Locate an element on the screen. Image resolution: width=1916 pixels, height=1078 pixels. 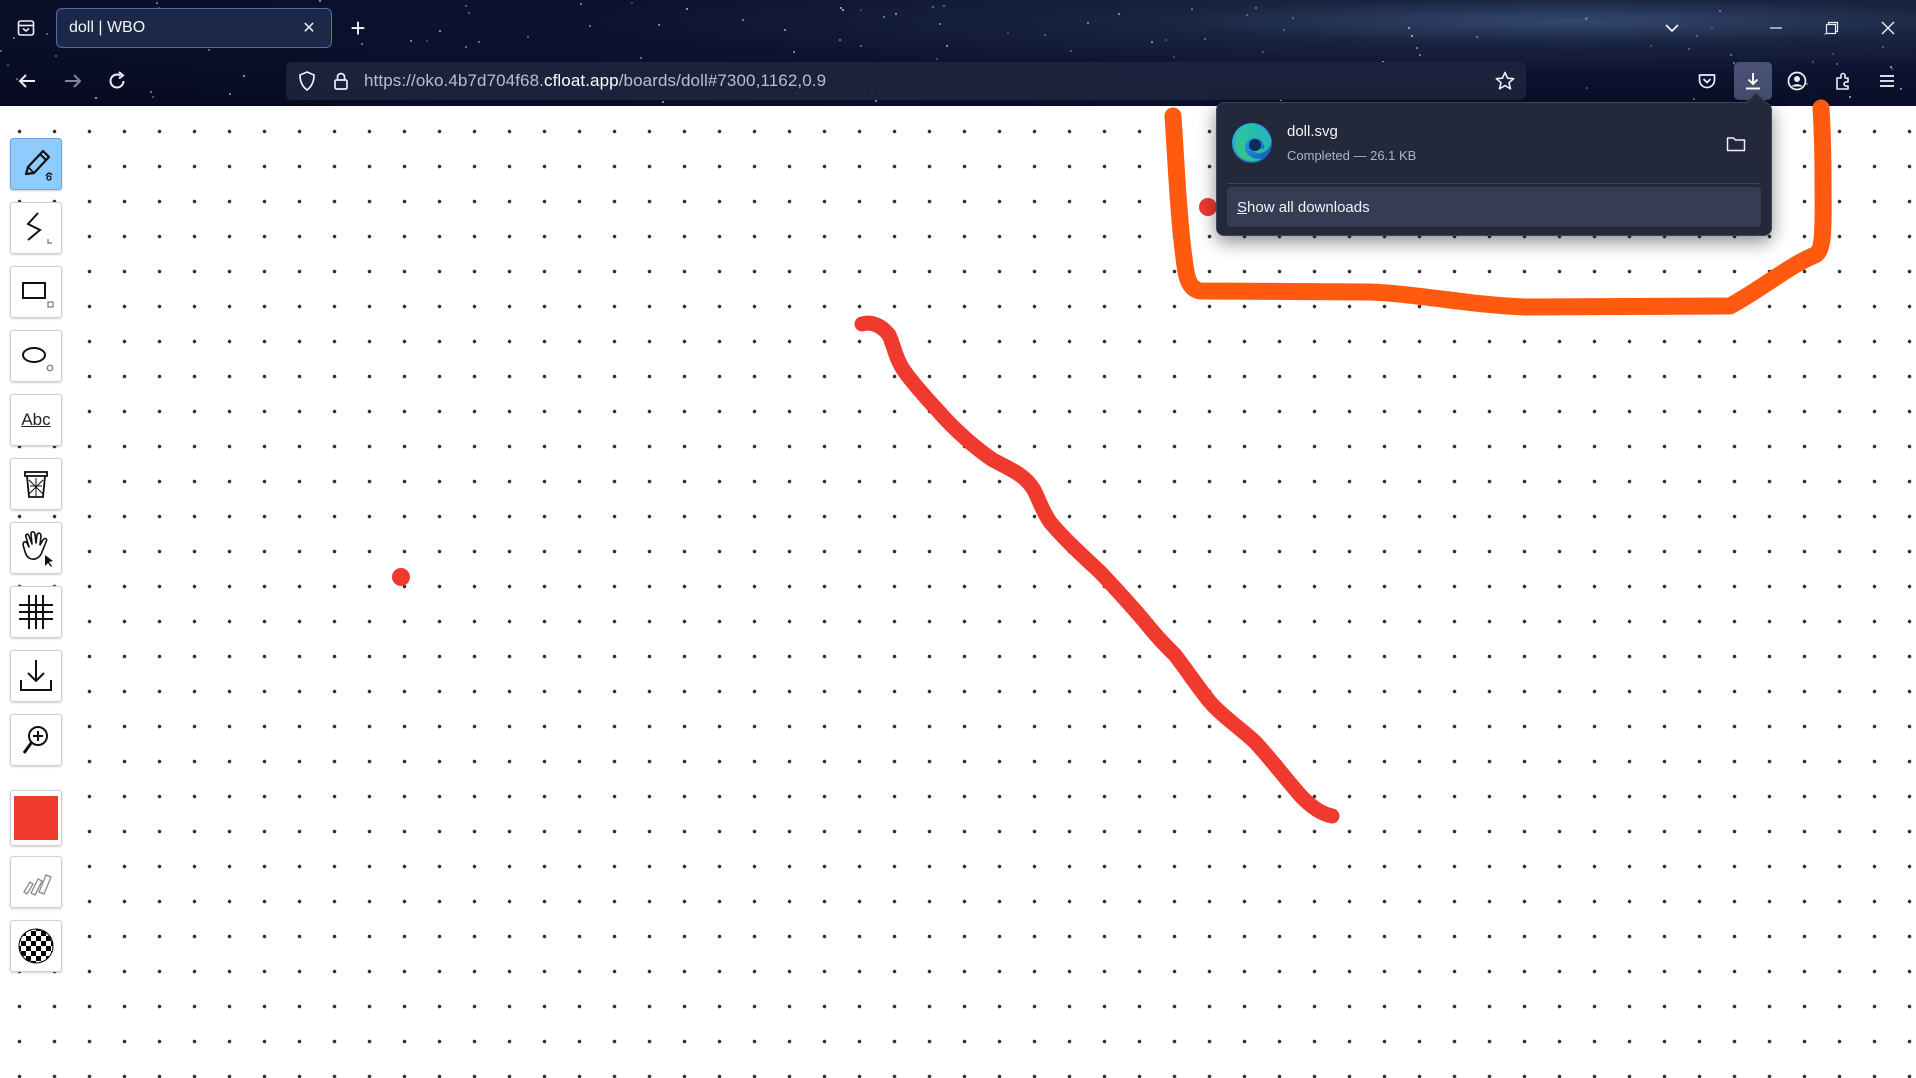
color-swatch is located at coordinates (36, 818).